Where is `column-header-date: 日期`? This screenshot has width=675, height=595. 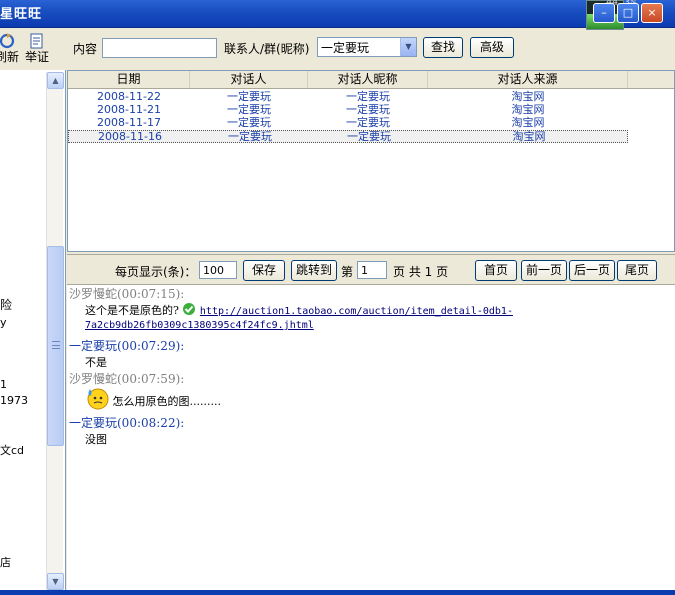
column-header-date: 日期 is located at coordinates (129, 79).